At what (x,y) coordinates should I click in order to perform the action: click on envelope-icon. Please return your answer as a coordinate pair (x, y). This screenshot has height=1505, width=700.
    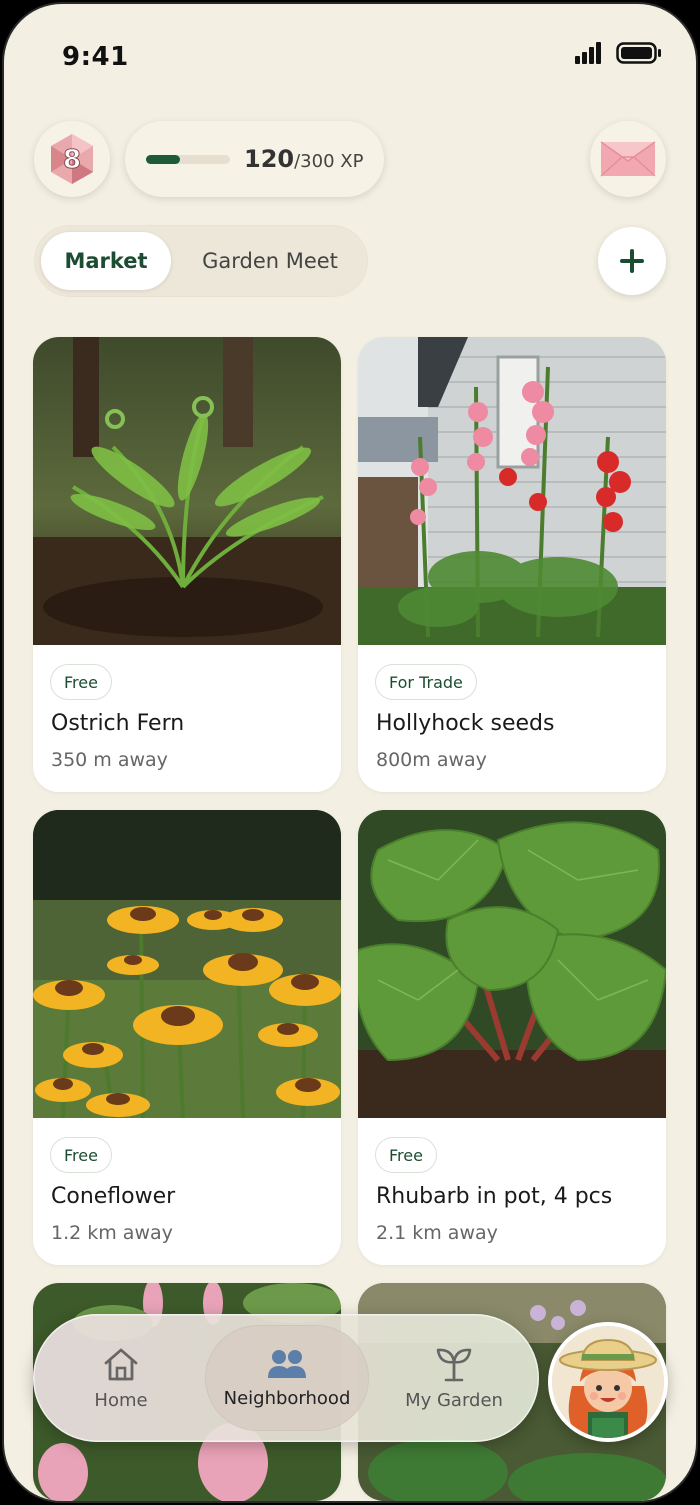
    Looking at the image, I should click on (628, 159).